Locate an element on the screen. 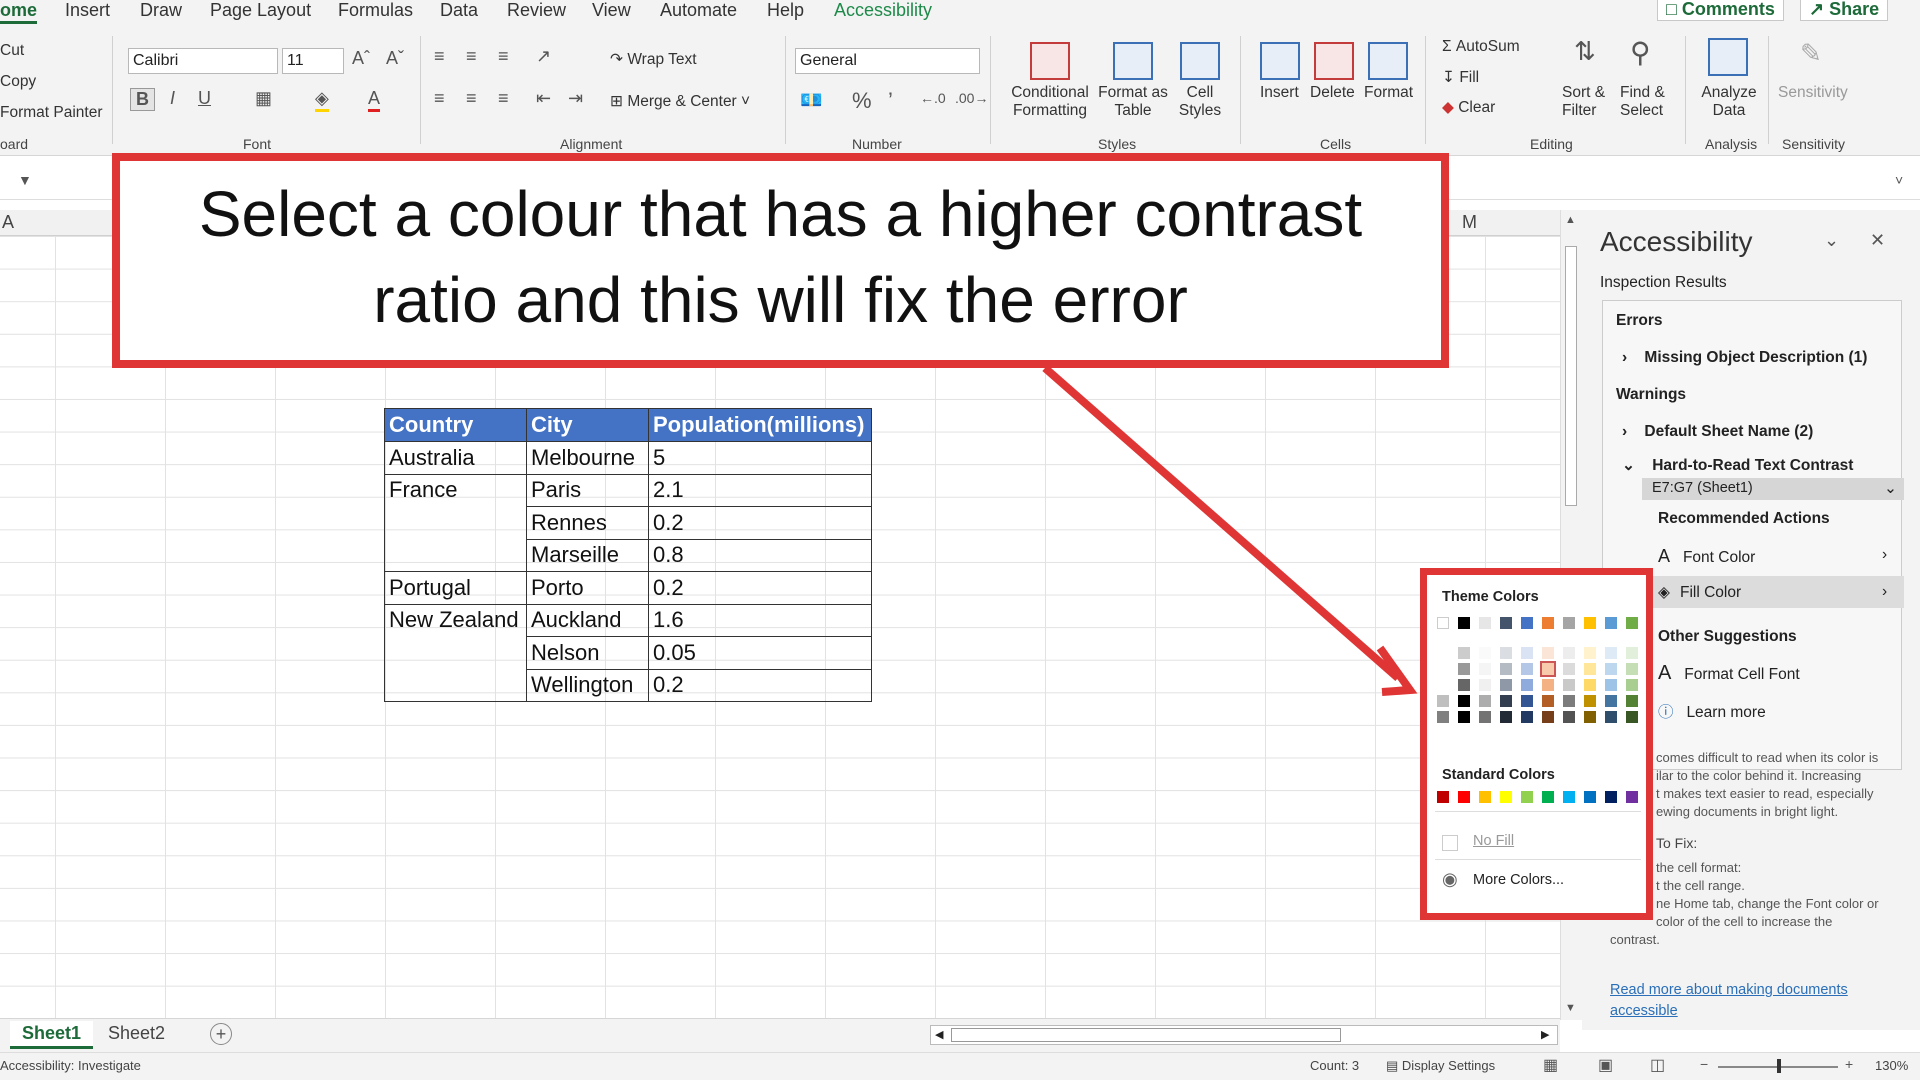 The width and height of the screenshot is (1920, 1080). callout-arrow is located at coordinates (1230, 530).